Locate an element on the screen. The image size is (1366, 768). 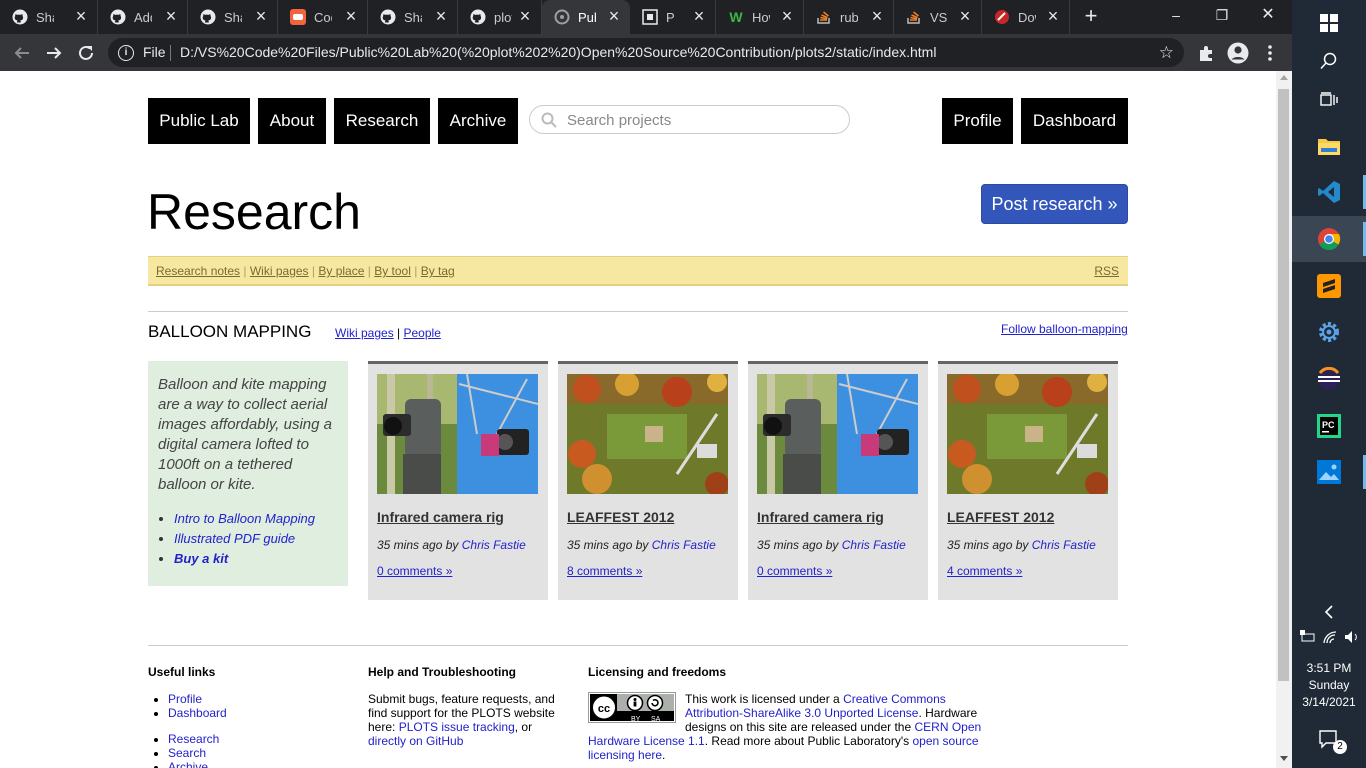
tab: Codi × is located at coordinates (323, 17).